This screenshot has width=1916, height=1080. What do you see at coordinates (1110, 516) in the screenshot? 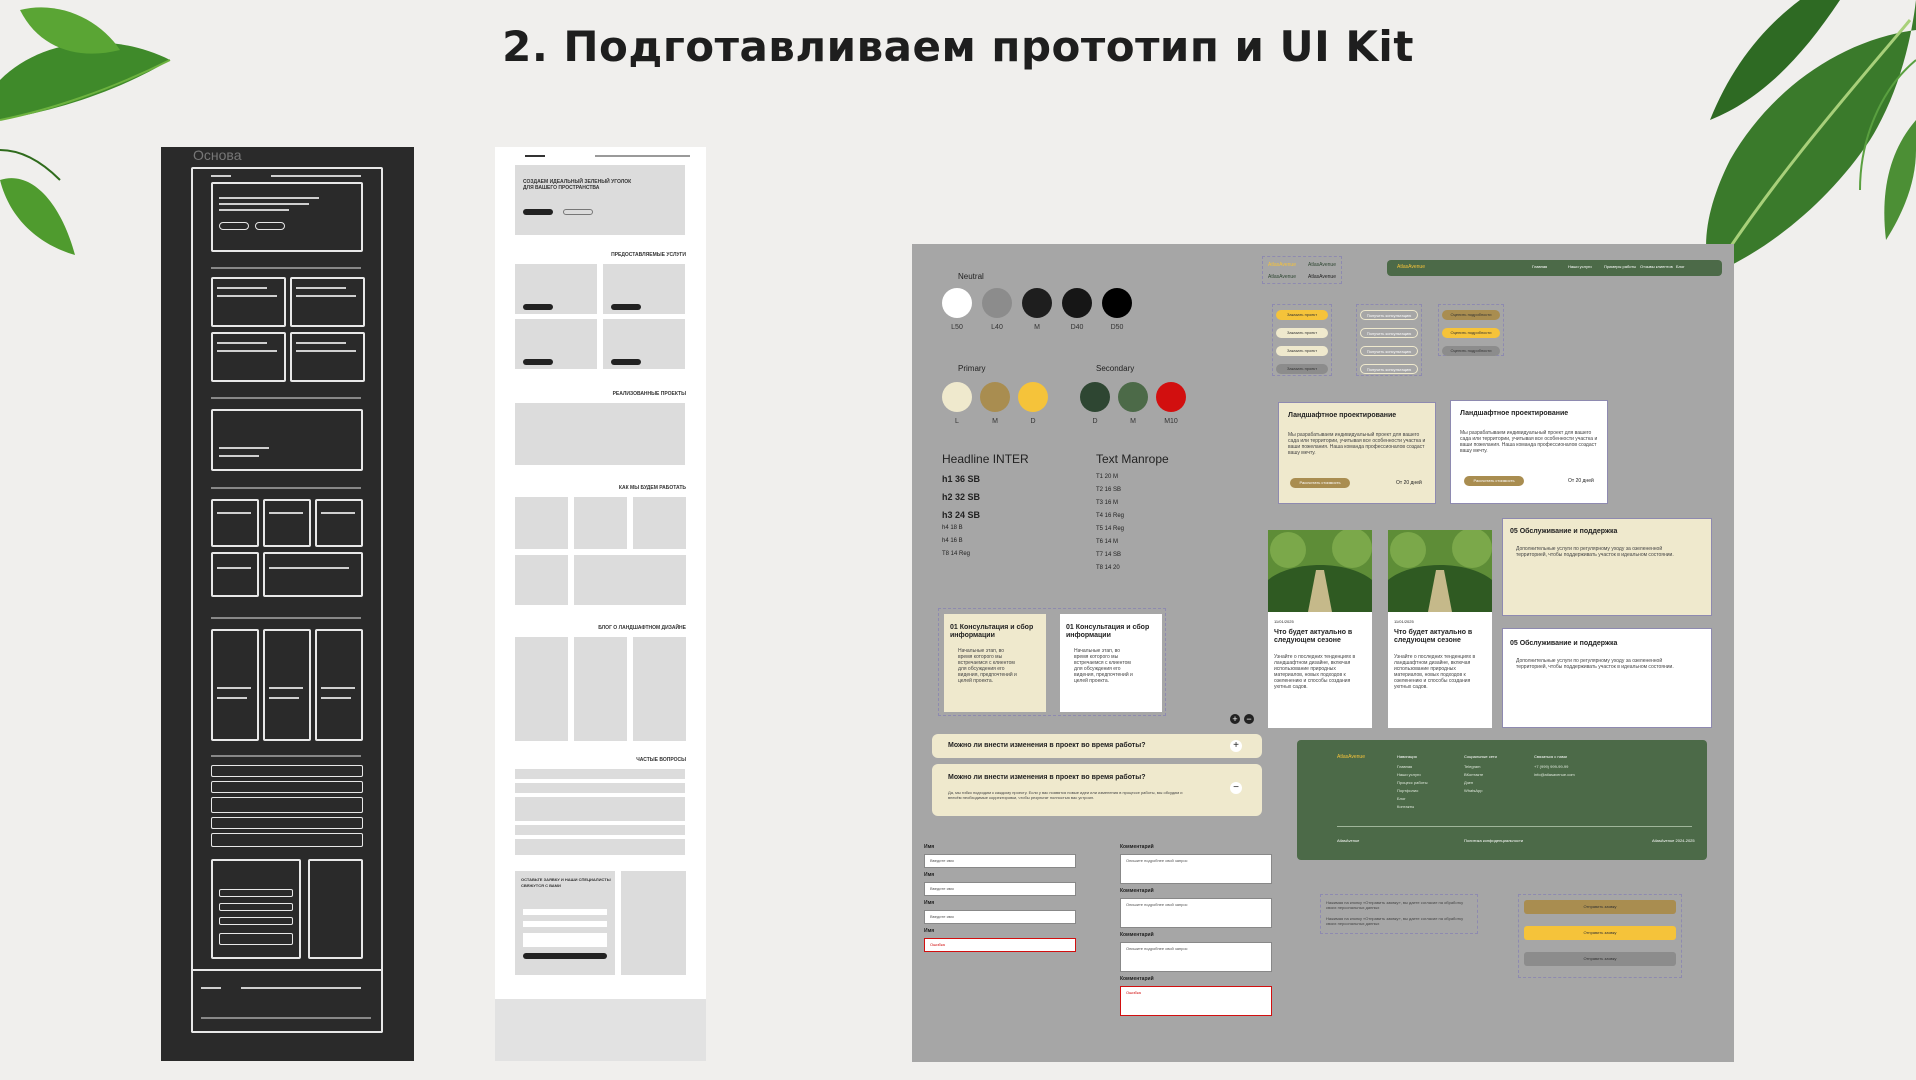
I see `text-style: T4 16 Reg` at bounding box center [1110, 516].